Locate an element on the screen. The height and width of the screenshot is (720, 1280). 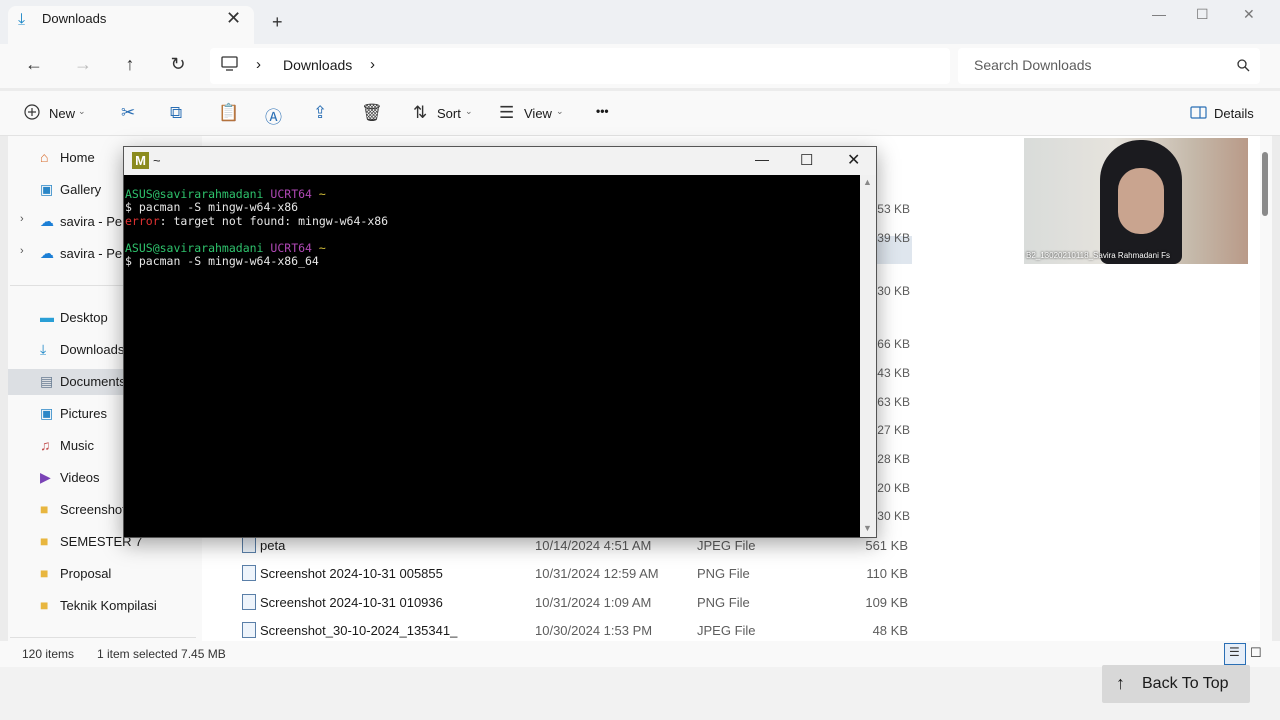
paste-icon: 📋 is located at coordinates (228, 113).